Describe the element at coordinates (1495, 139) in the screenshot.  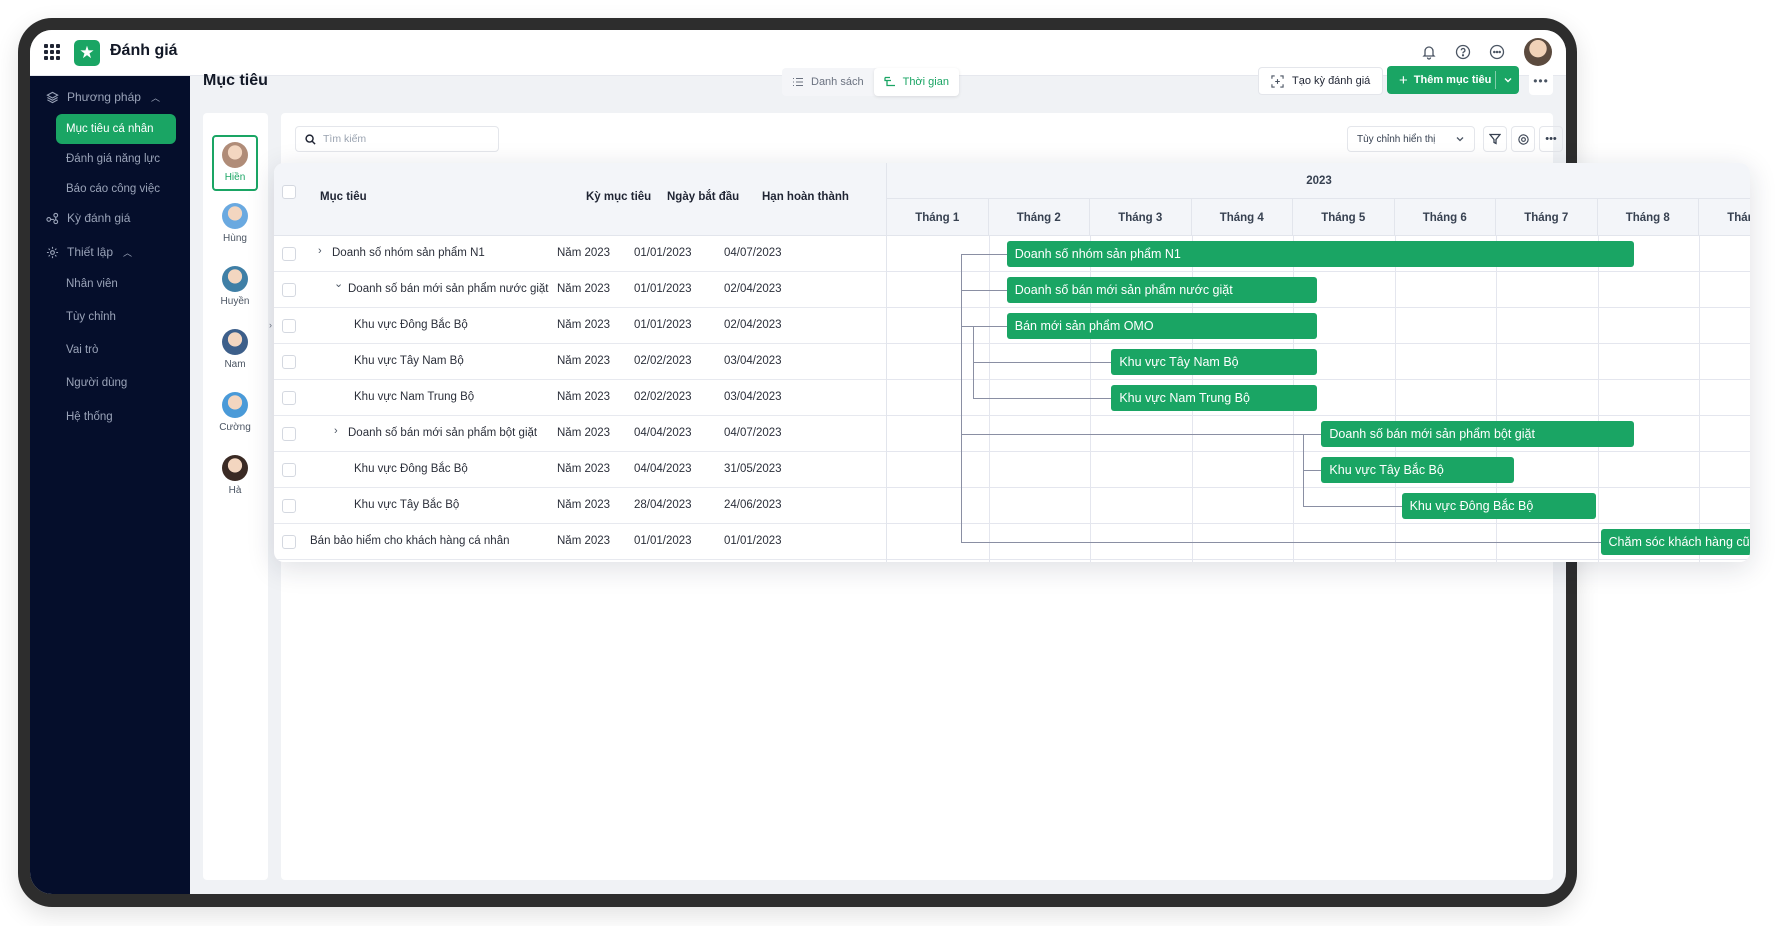
I see `filter-button` at that location.